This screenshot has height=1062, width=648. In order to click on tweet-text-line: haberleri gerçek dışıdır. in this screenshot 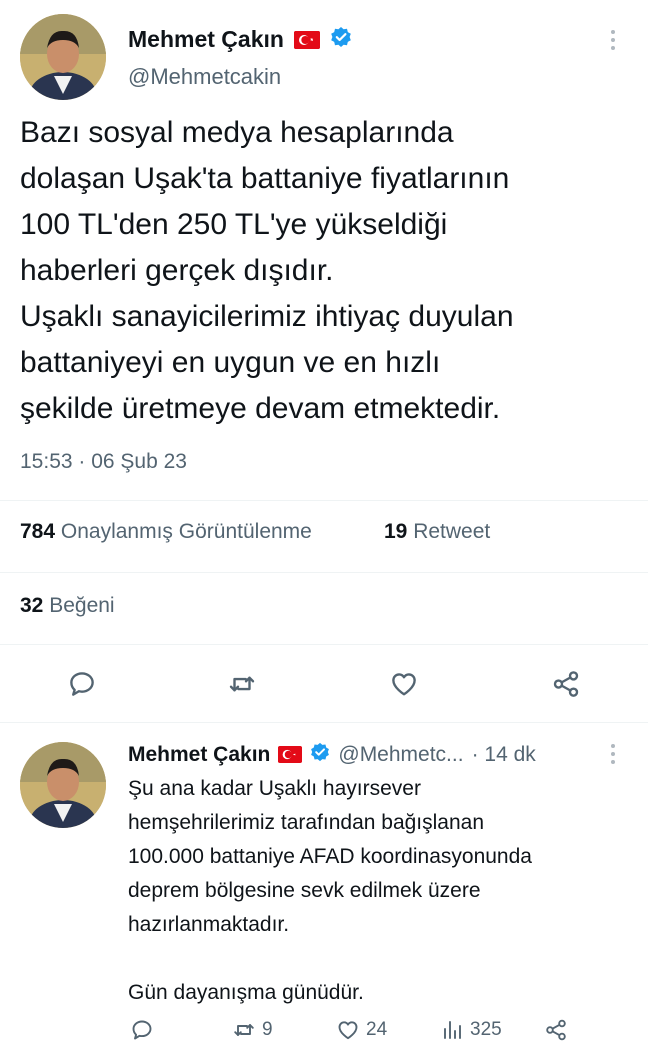, I will do `click(177, 270)`.